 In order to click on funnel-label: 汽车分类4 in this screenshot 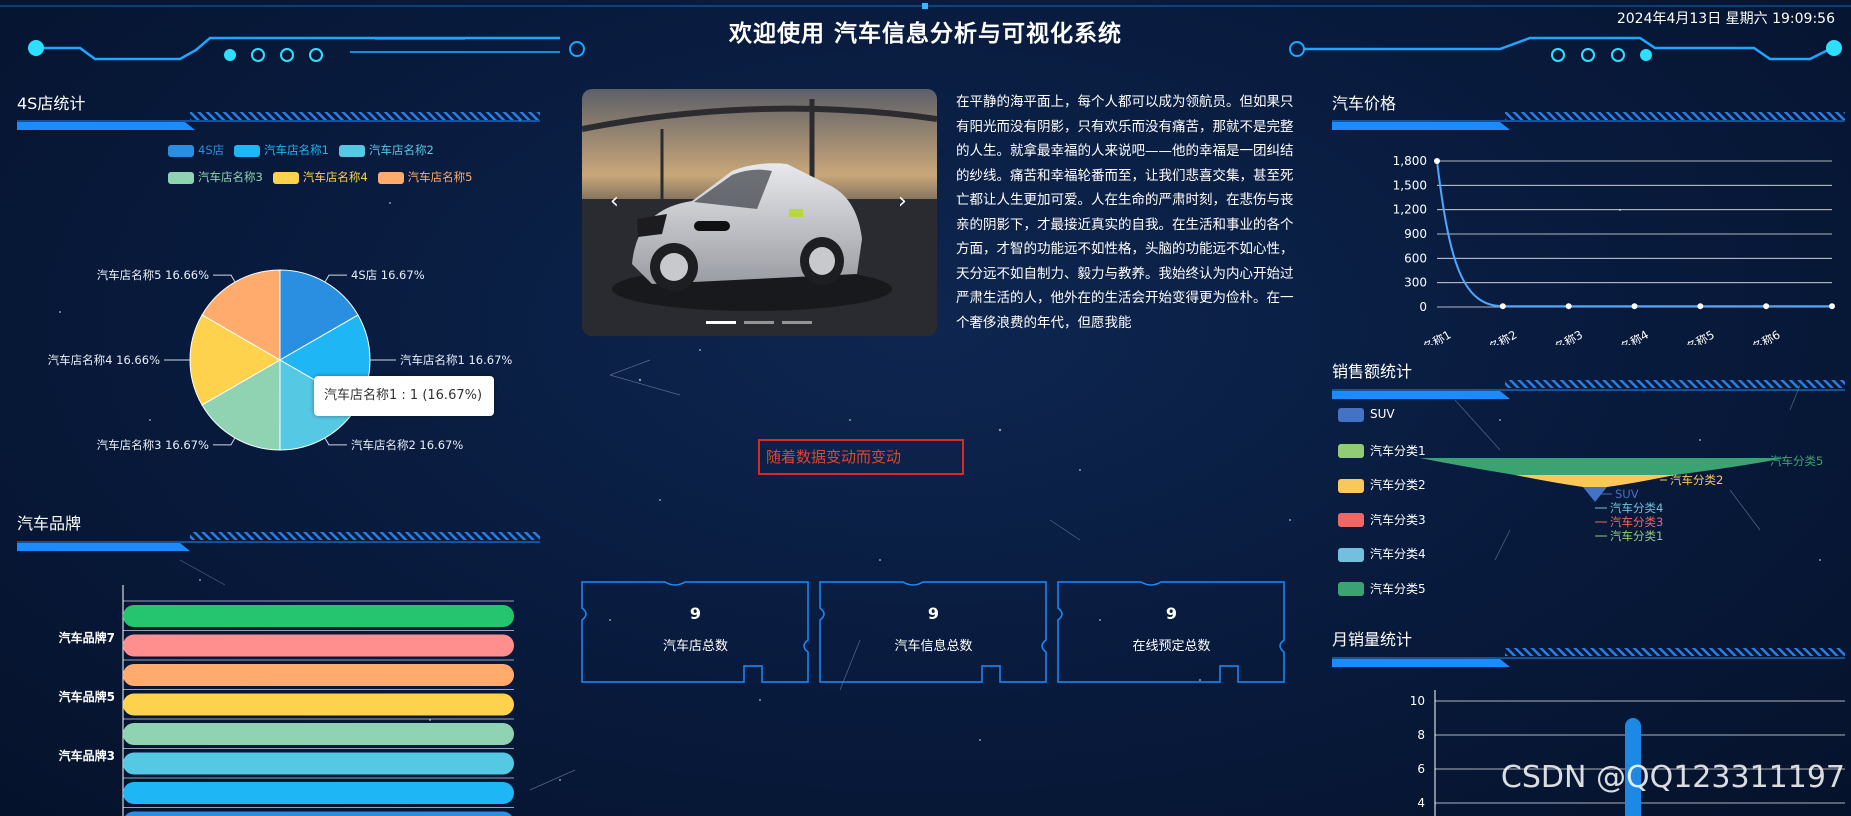, I will do `click(1636, 508)`.